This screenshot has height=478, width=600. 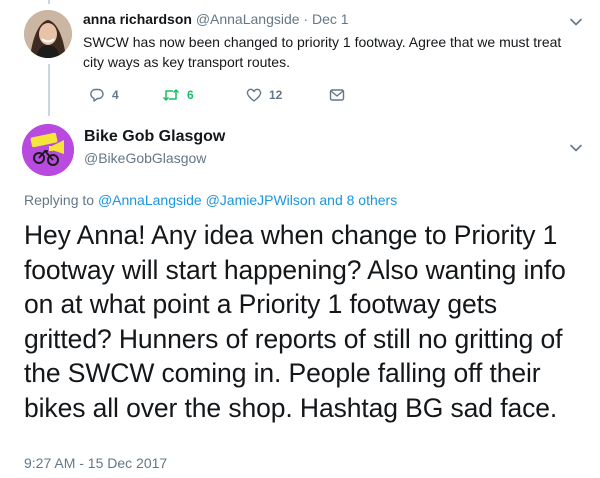 What do you see at coordinates (49, 2) in the screenshot?
I see `thread-line-top` at bounding box center [49, 2].